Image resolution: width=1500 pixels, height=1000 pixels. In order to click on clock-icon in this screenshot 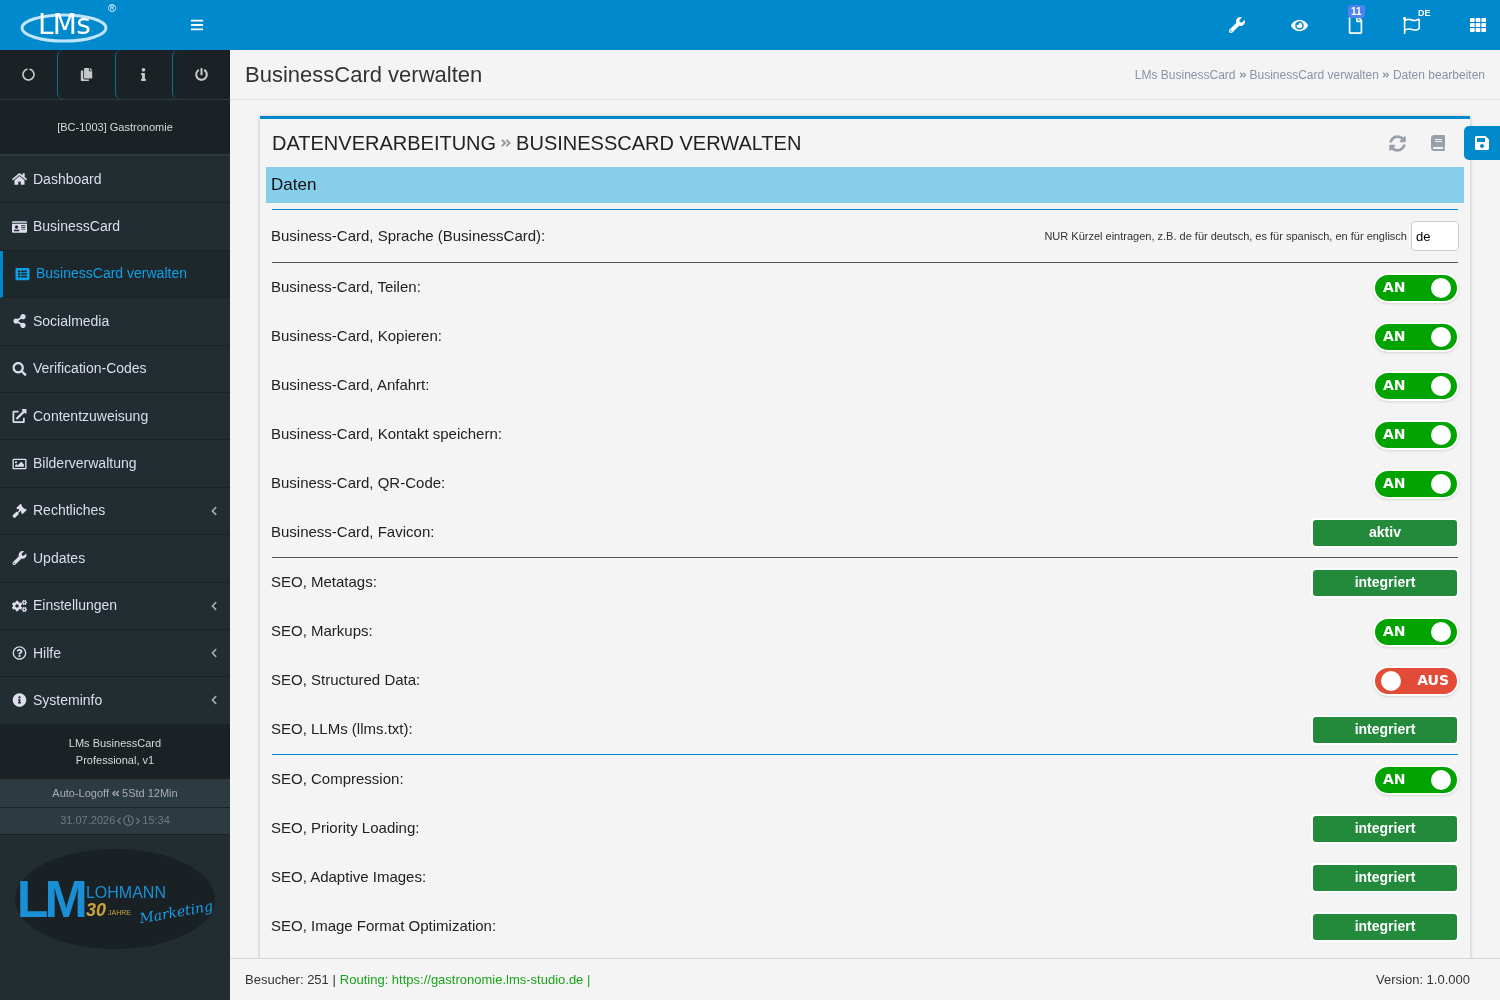, I will do `click(129, 821)`.